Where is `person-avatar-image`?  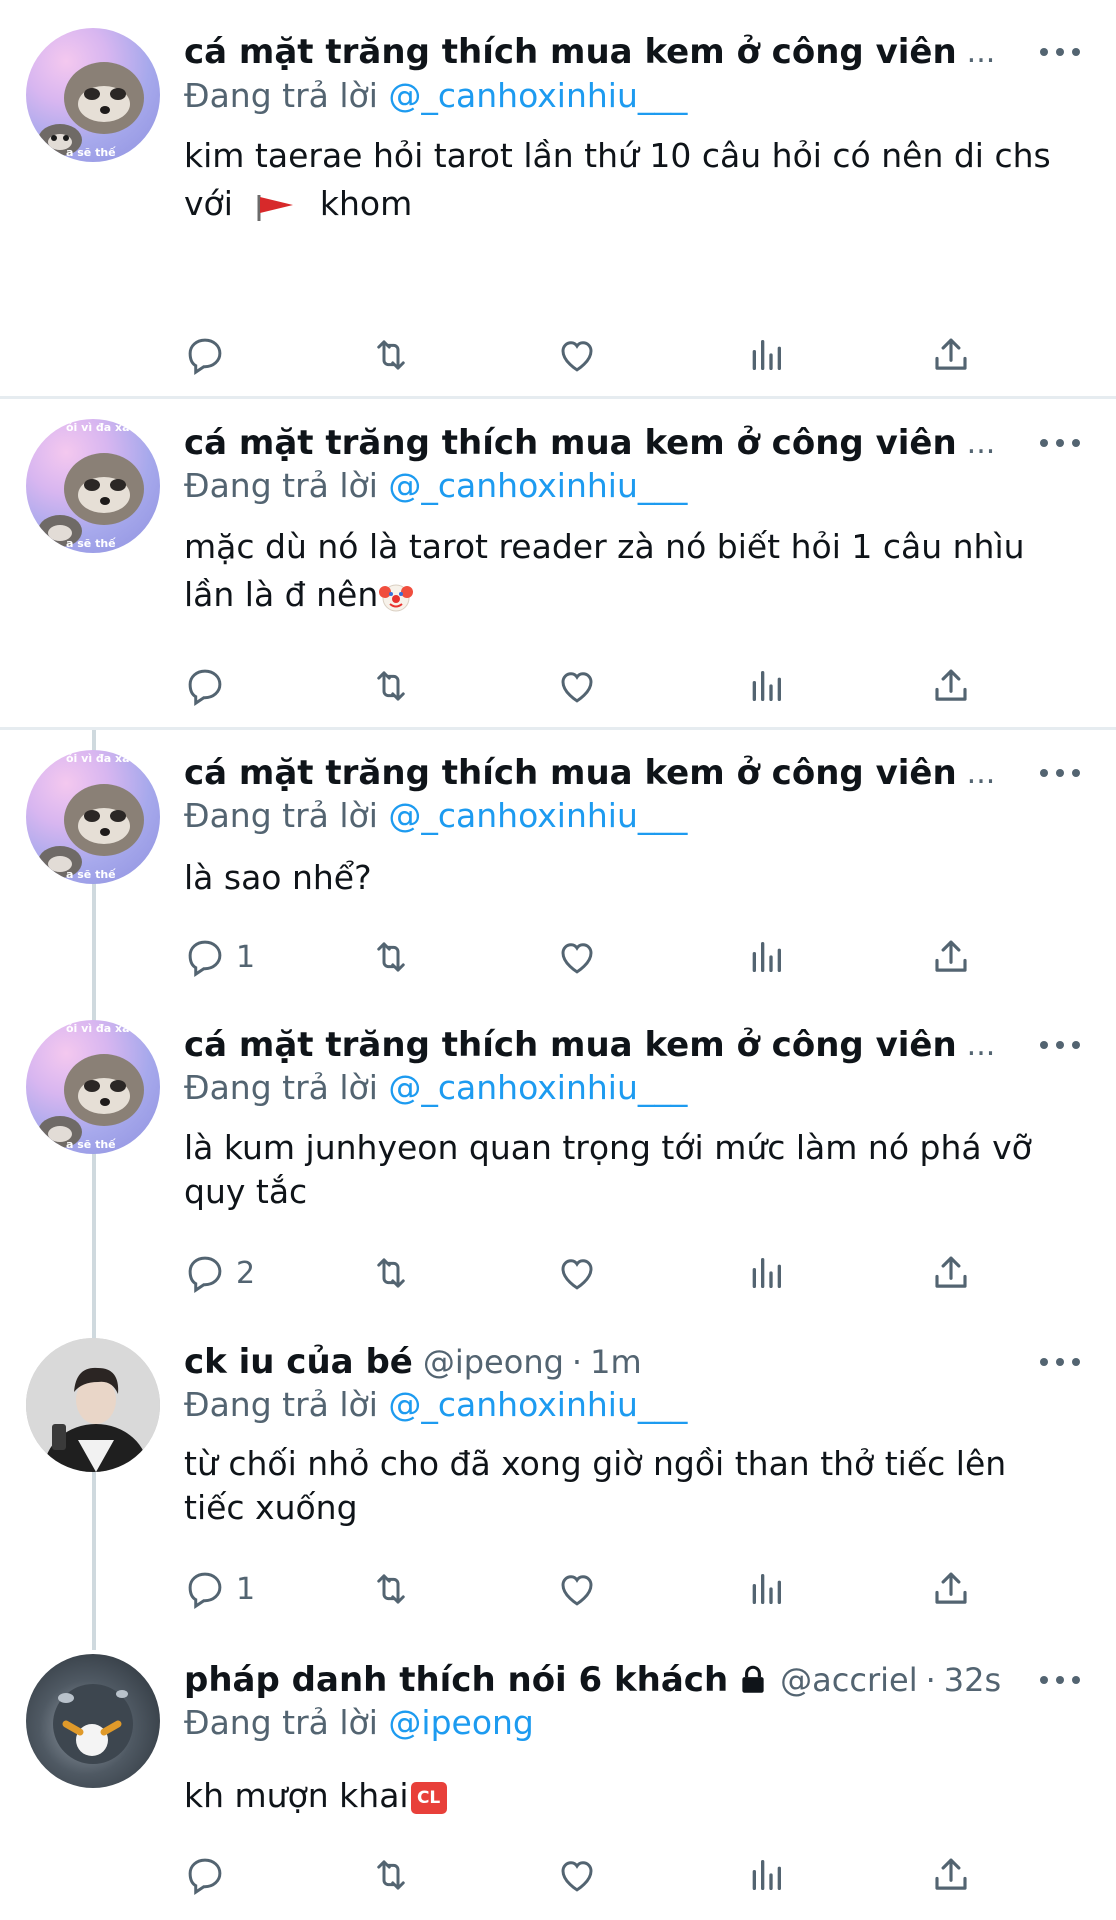
person-avatar-image is located at coordinates (93, 1405).